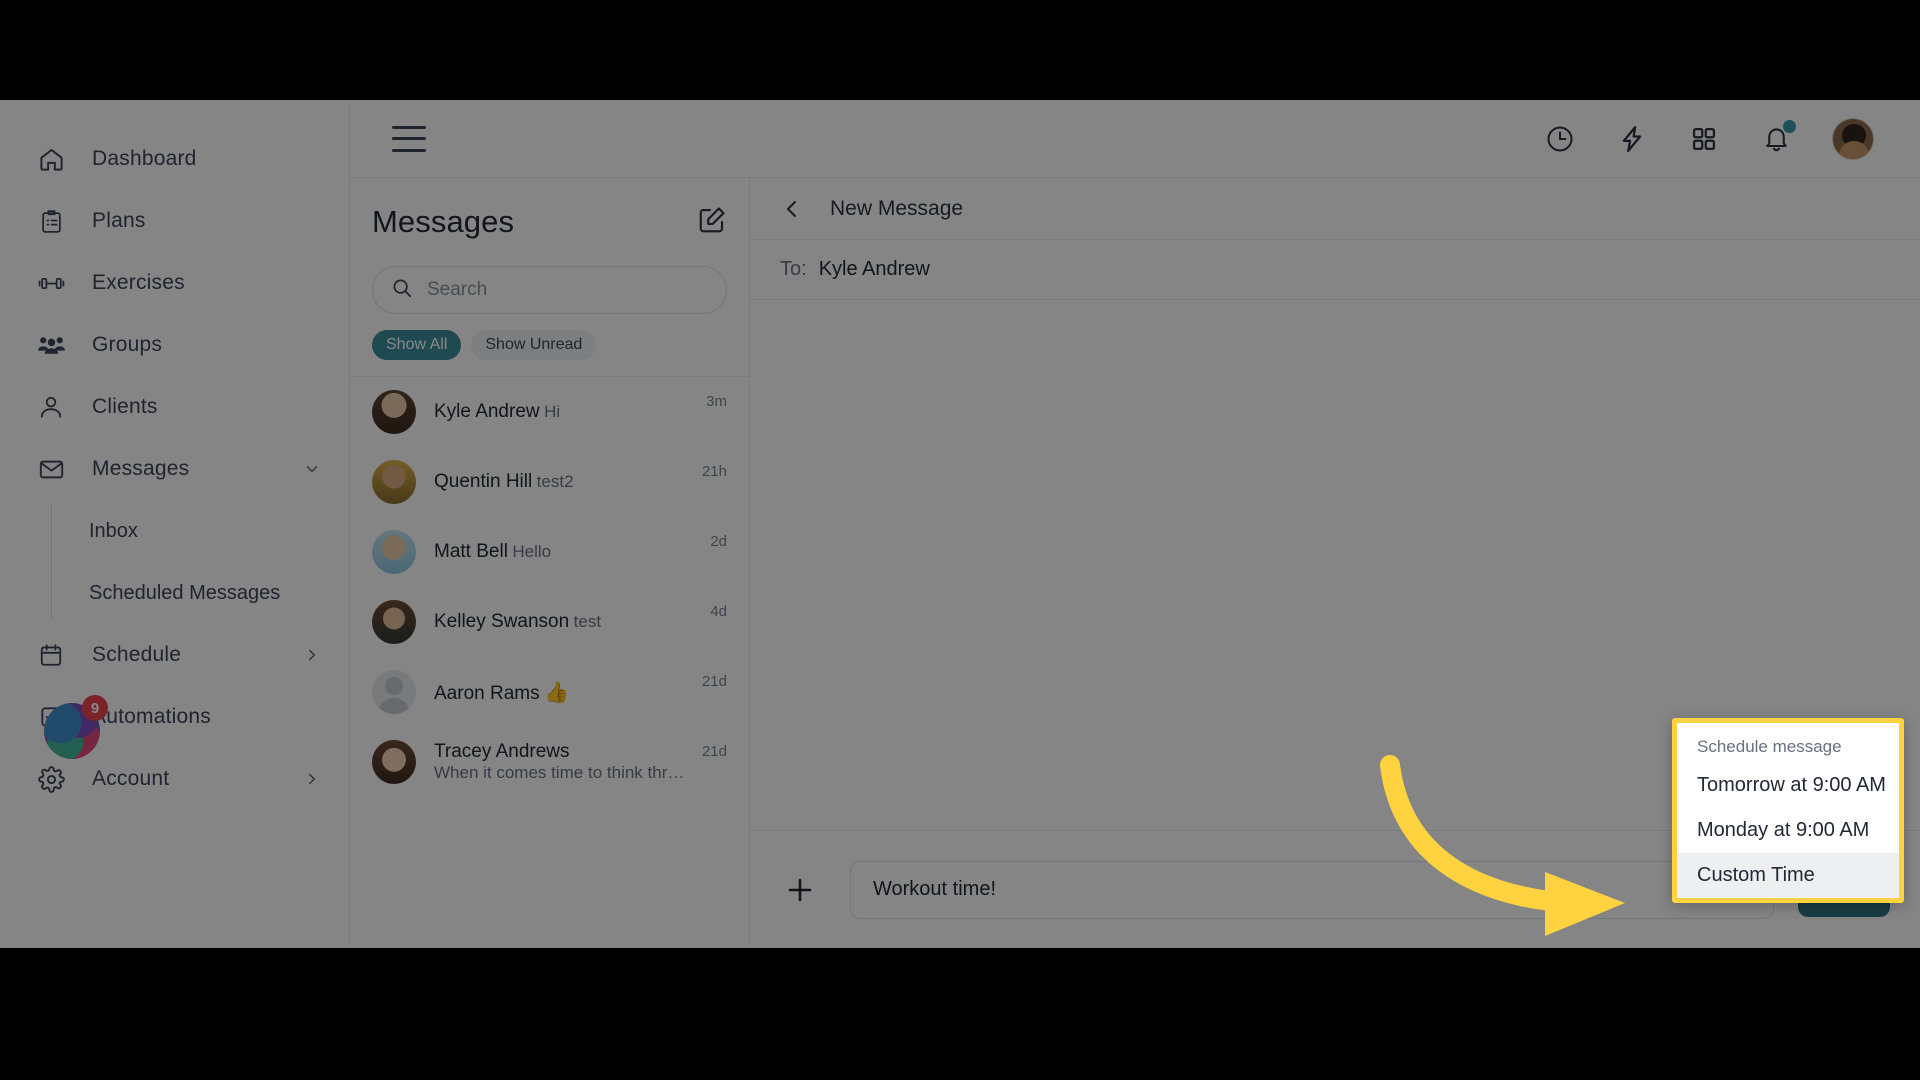 This screenshot has height=1080, width=1920. I want to click on calendar-icon, so click(51, 655).